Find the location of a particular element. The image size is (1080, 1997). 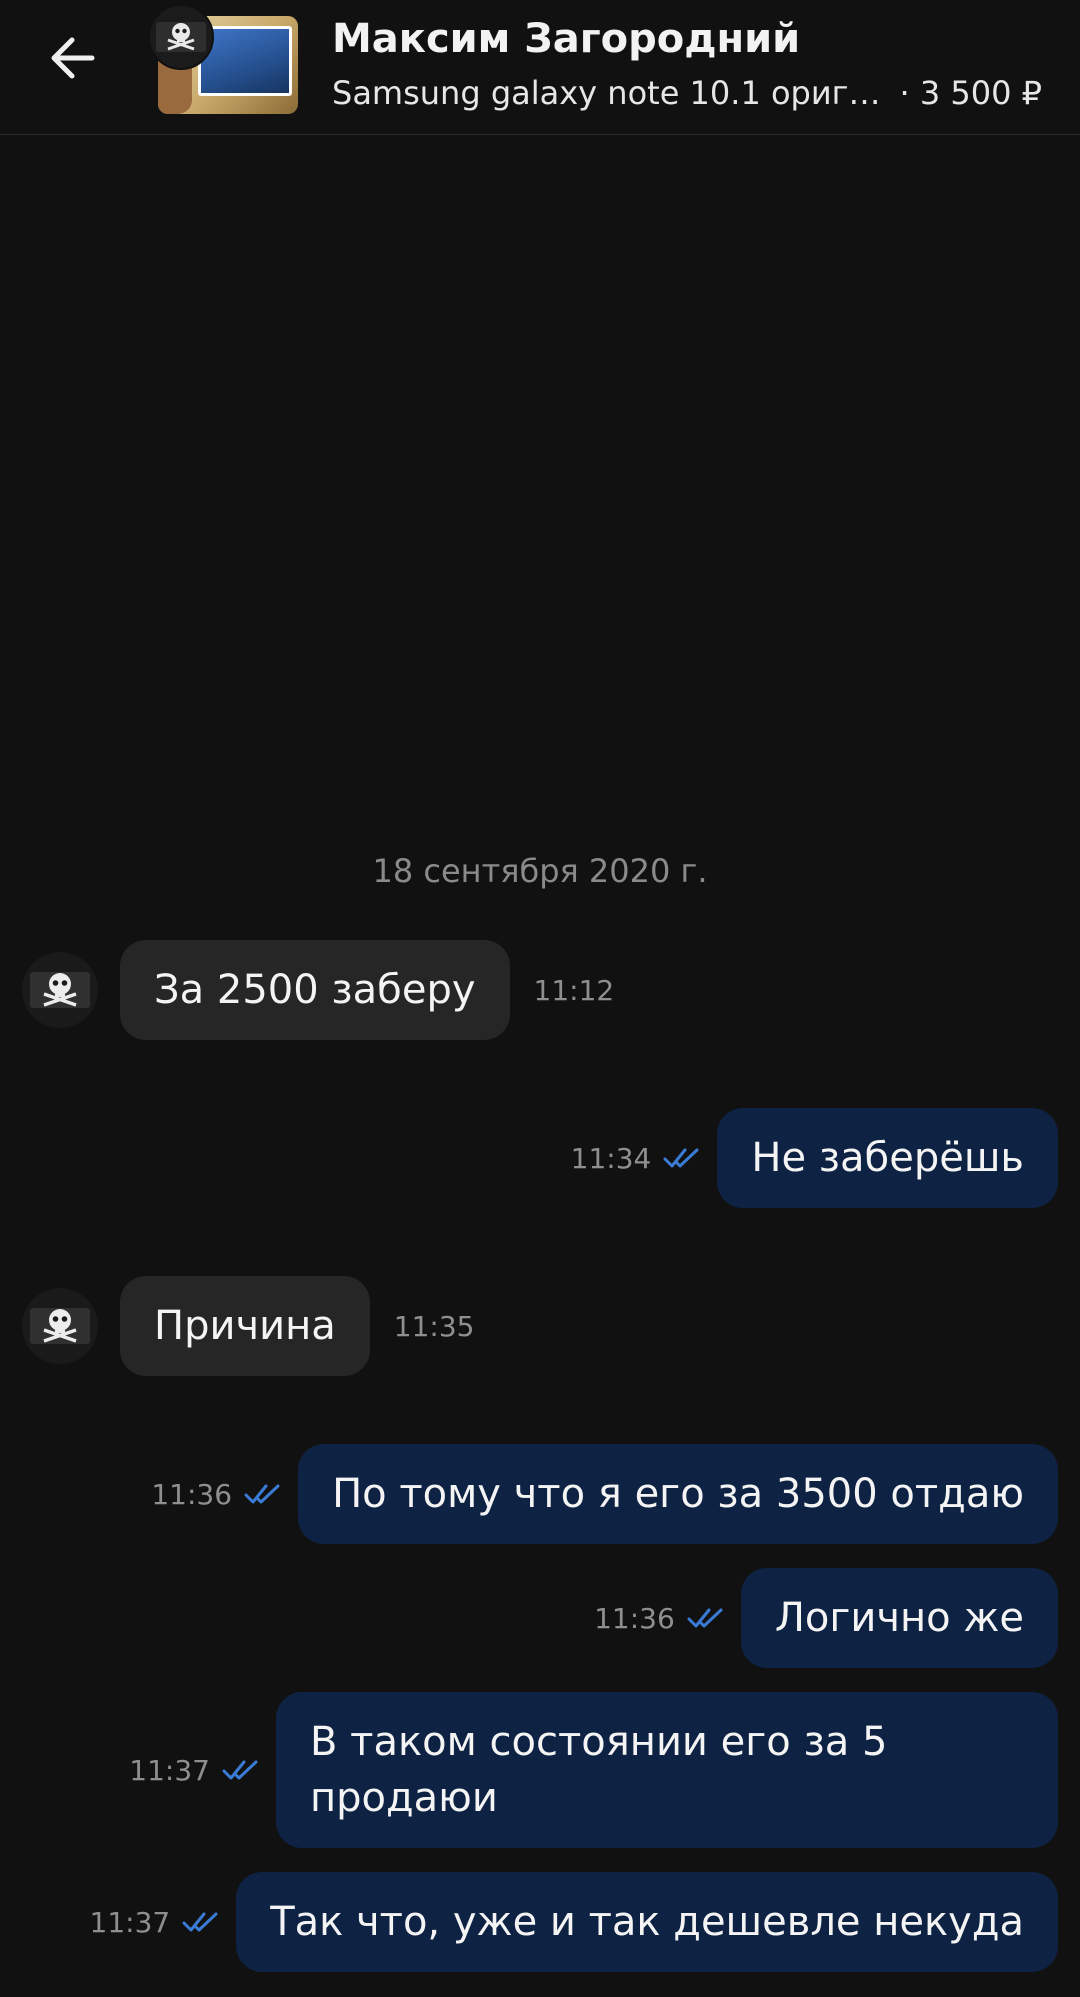

message-bubble: Так что, уже и так дешевле некуда is located at coordinates (647, 1922).